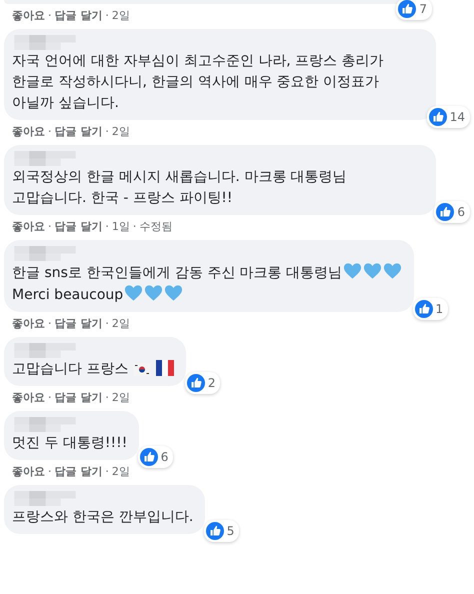 The height and width of the screenshot is (594, 474). I want to click on reaction-count: 2, so click(202, 383).